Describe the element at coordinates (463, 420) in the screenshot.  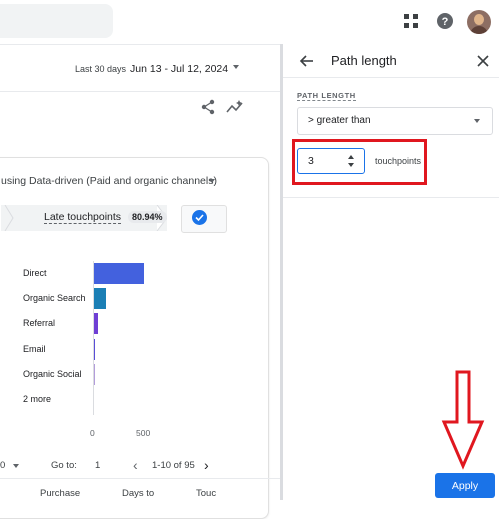
I see `annotation-arrow-icon` at that location.